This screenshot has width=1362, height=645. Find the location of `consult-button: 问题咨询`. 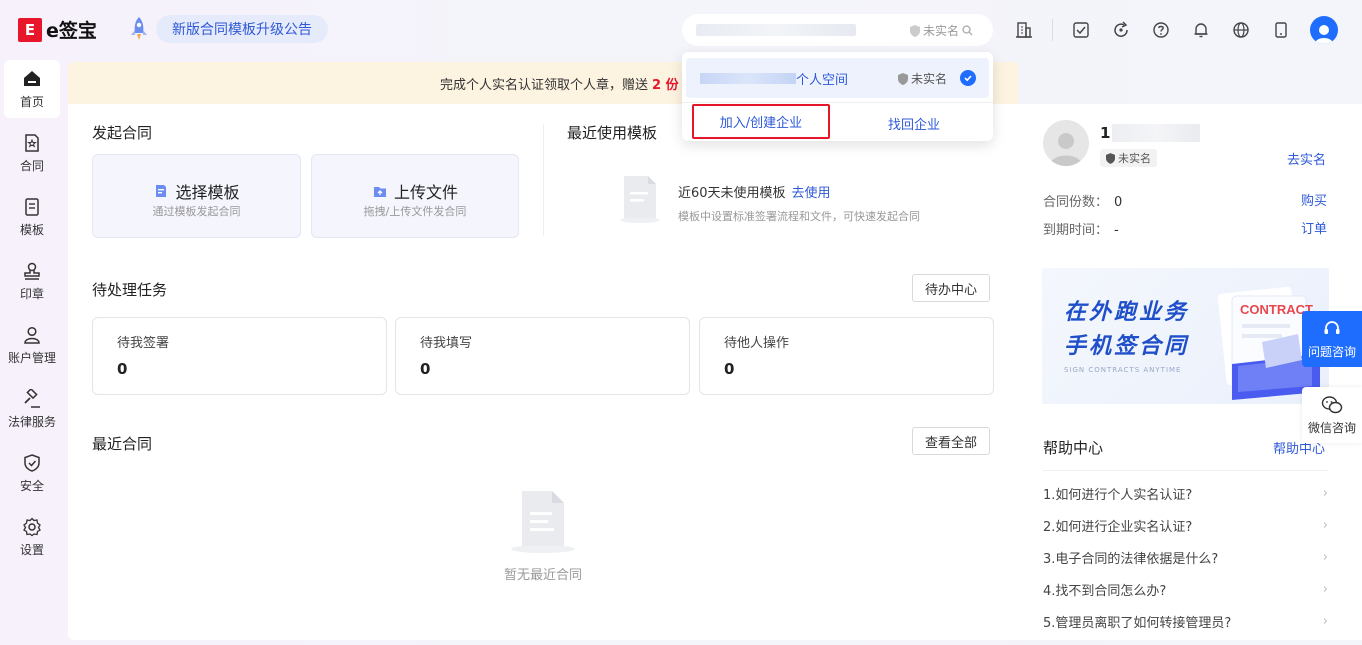

consult-button: 问题咨询 is located at coordinates (1332, 339).